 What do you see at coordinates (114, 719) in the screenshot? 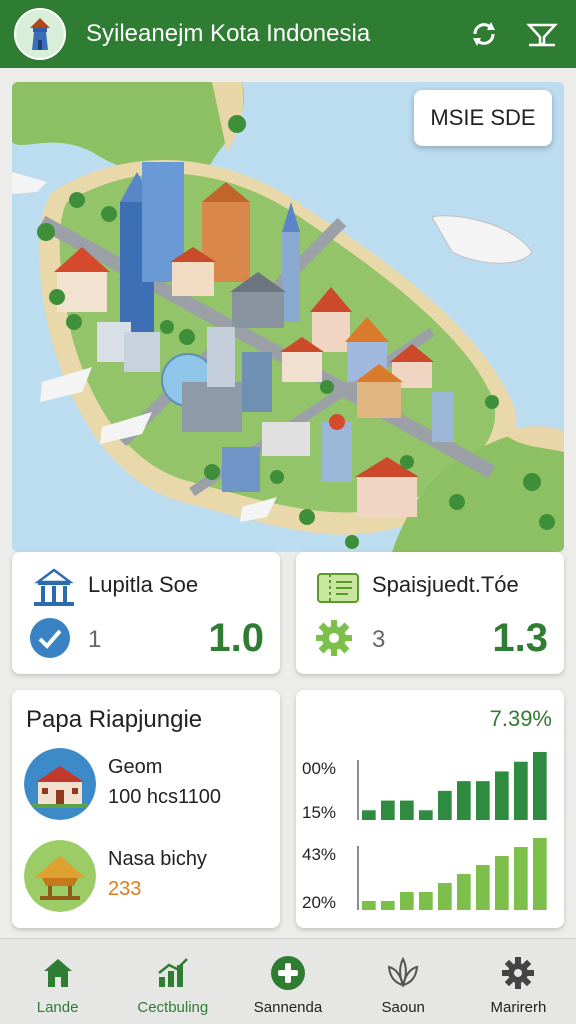
I see `places-title: Papa Riapjungie` at bounding box center [114, 719].